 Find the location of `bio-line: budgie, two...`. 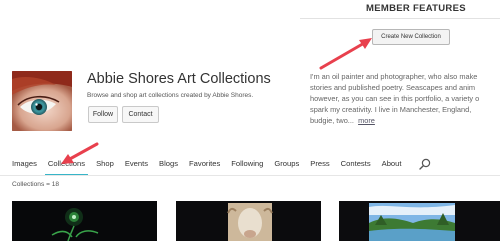

bio-line: budgie, two... is located at coordinates (332, 120).